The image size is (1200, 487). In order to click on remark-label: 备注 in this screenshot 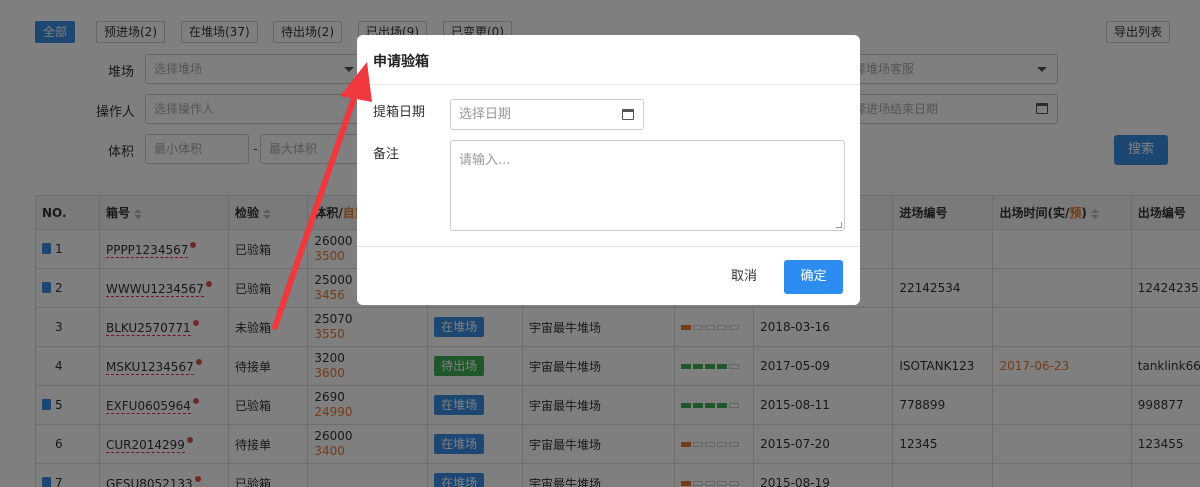, I will do `click(386, 154)`.